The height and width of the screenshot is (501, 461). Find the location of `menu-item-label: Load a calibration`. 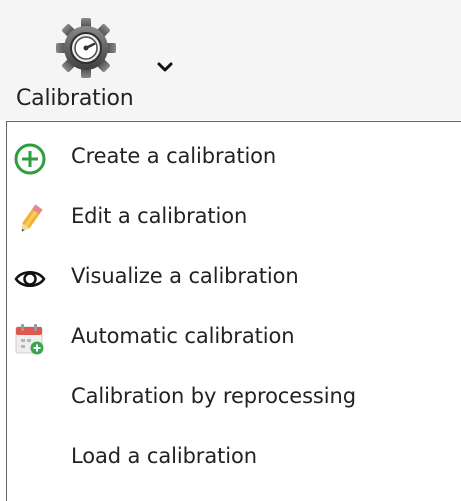

menu-item-label: Load a calibration is located at coordinates (164, 456).